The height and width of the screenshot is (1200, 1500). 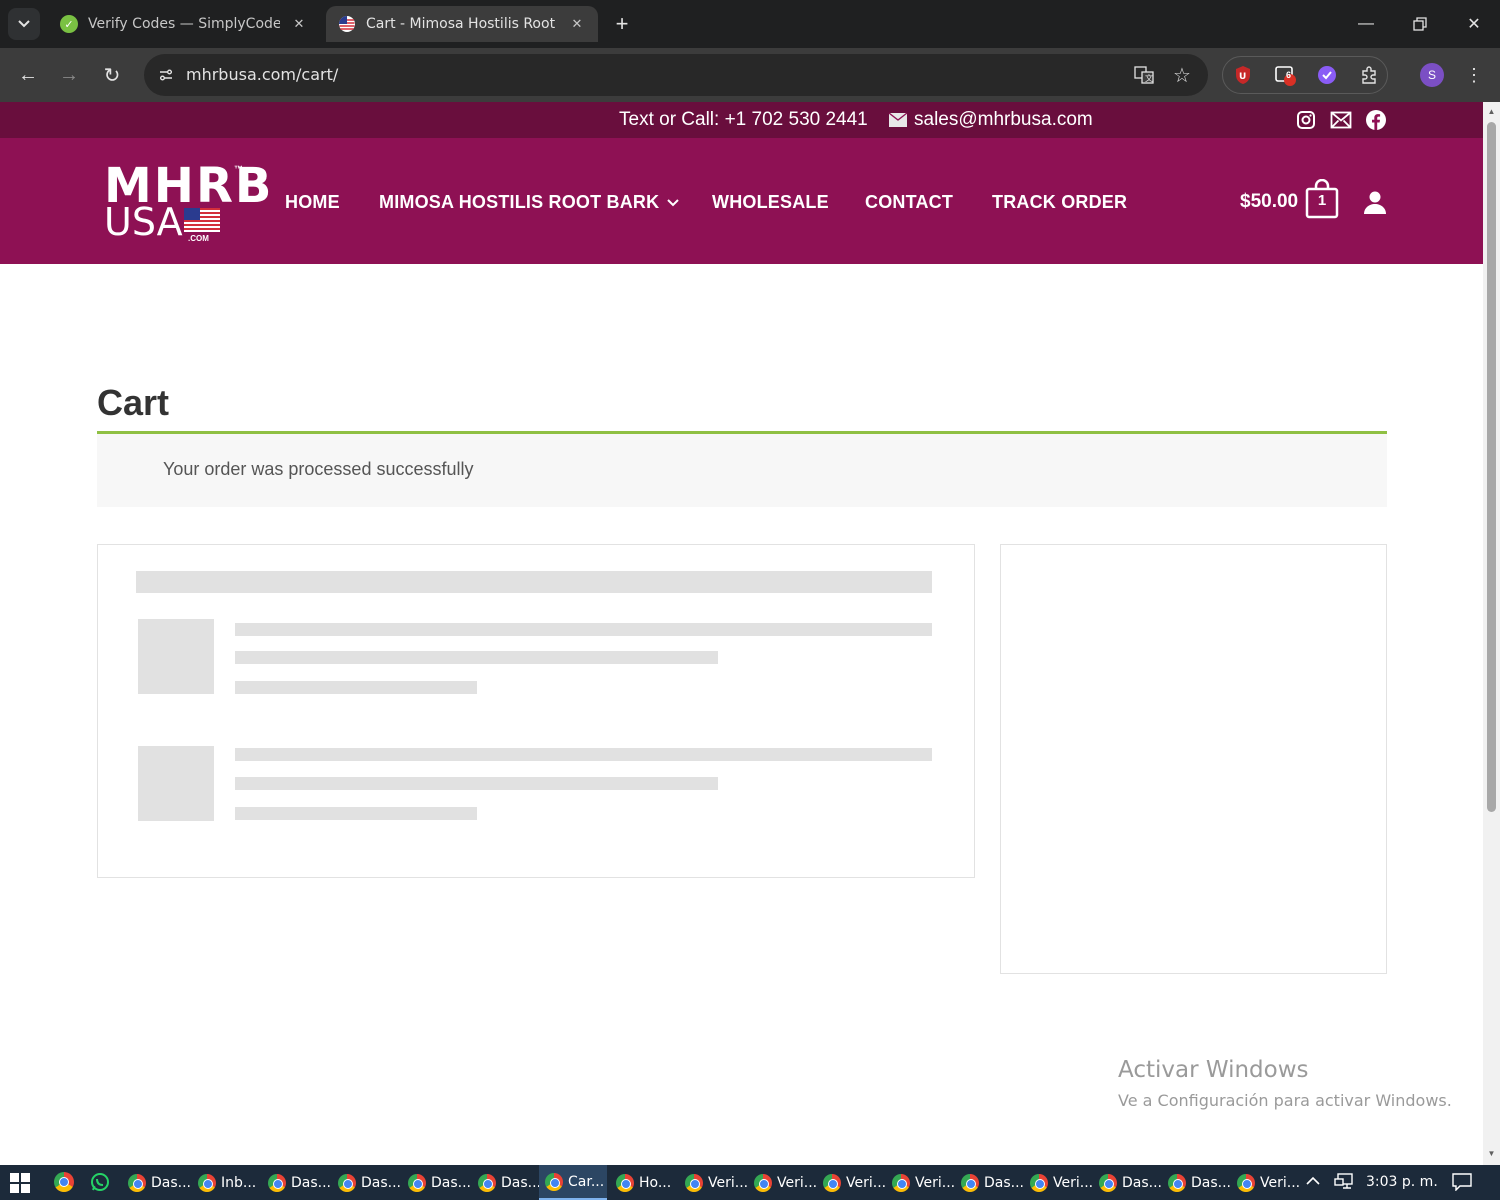 What do you see at coordinates (1313, 1181) in the screenshot?
I see `tray-chevron-up-icon` at bounding box center [1313, 1181].